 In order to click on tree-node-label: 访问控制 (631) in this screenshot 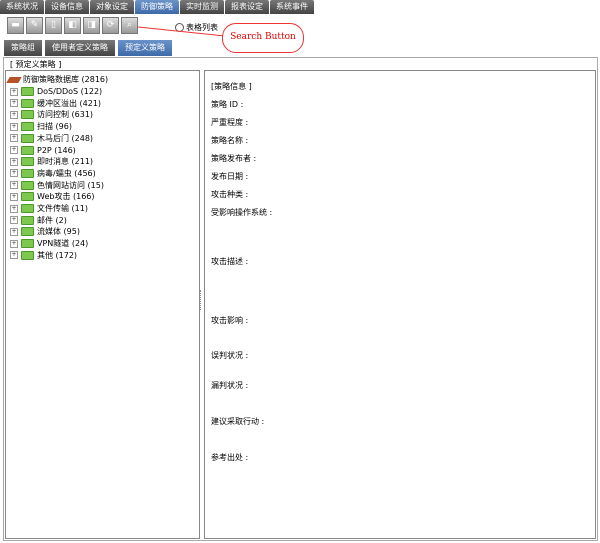, I will do `click(65, 115)`.